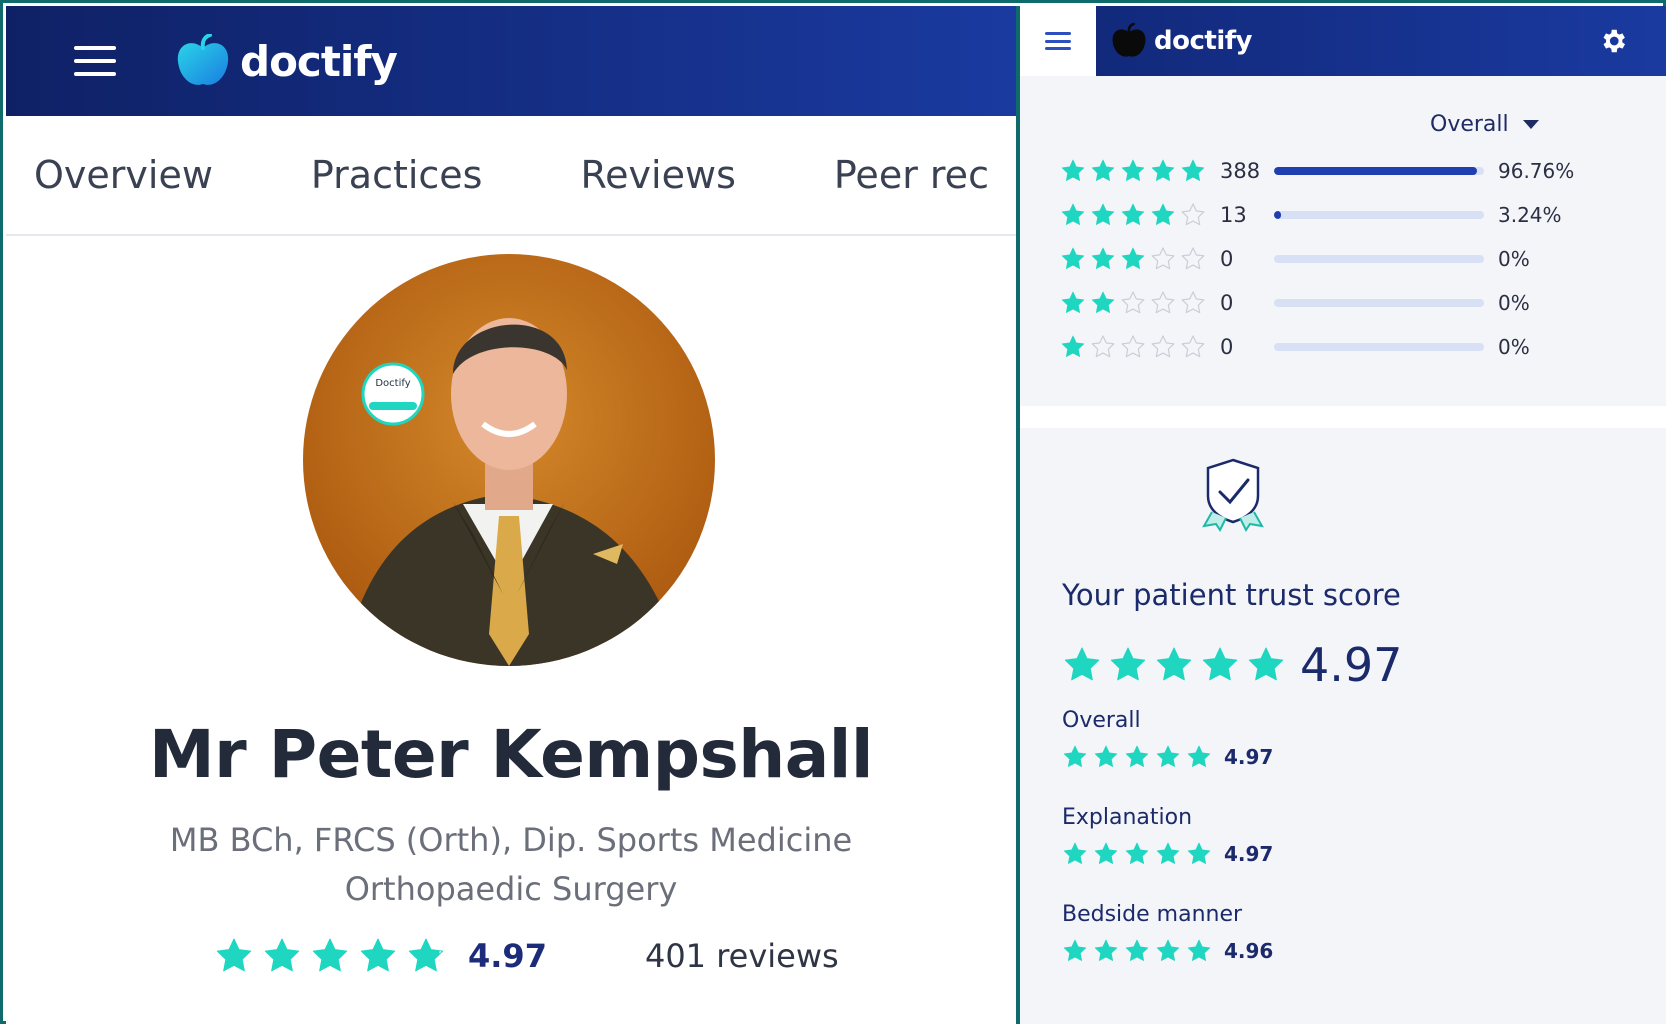 This screenshot has height=1024, width=1666. I want to click on filter-dropdown: Overall, so click(1484, 124).